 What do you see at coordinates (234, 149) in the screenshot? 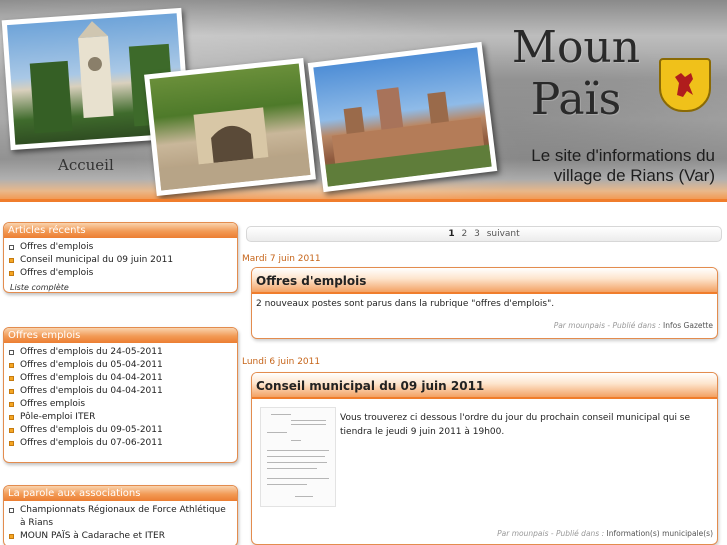
I see `fountain-illustration` at bounding box center [234, 149].